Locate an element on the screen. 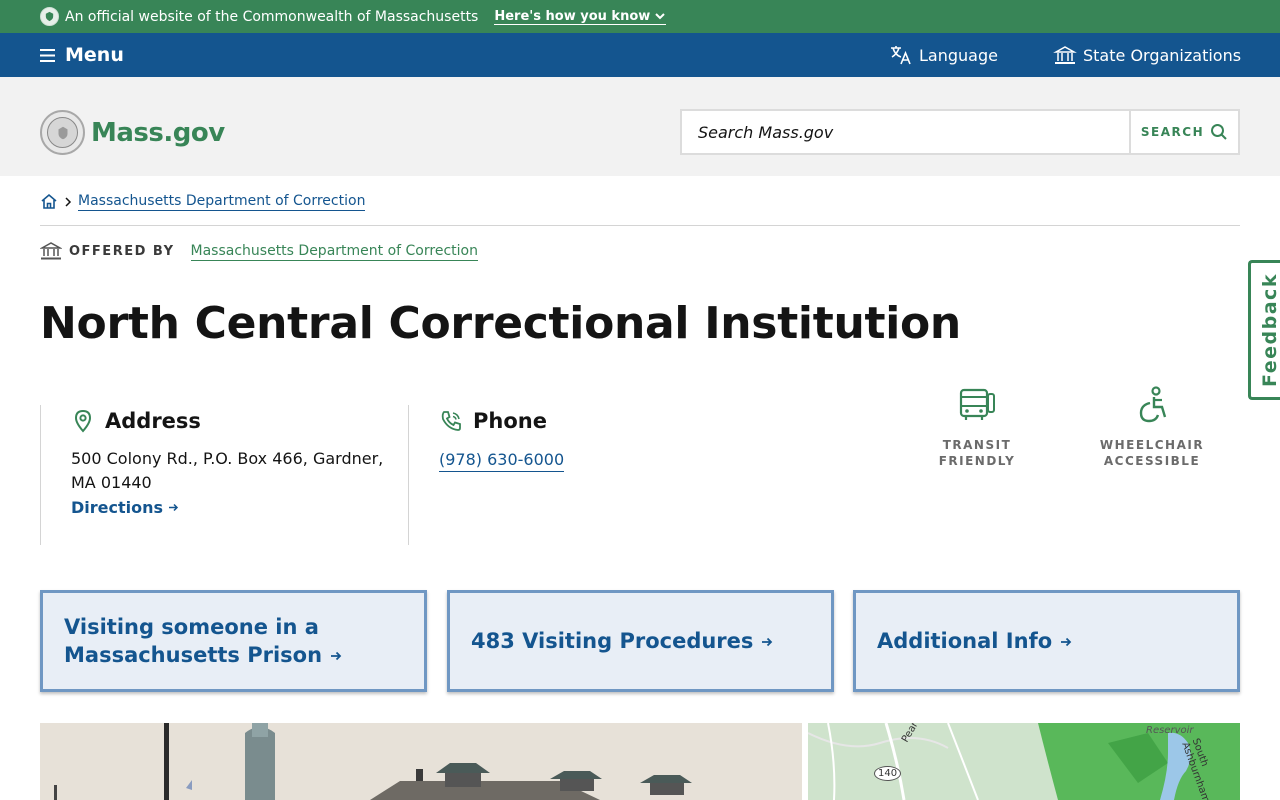 Image resolution: width=1280 pixels, height=800 pixels. directions-label: Directions is located at coordinates (117, 507).